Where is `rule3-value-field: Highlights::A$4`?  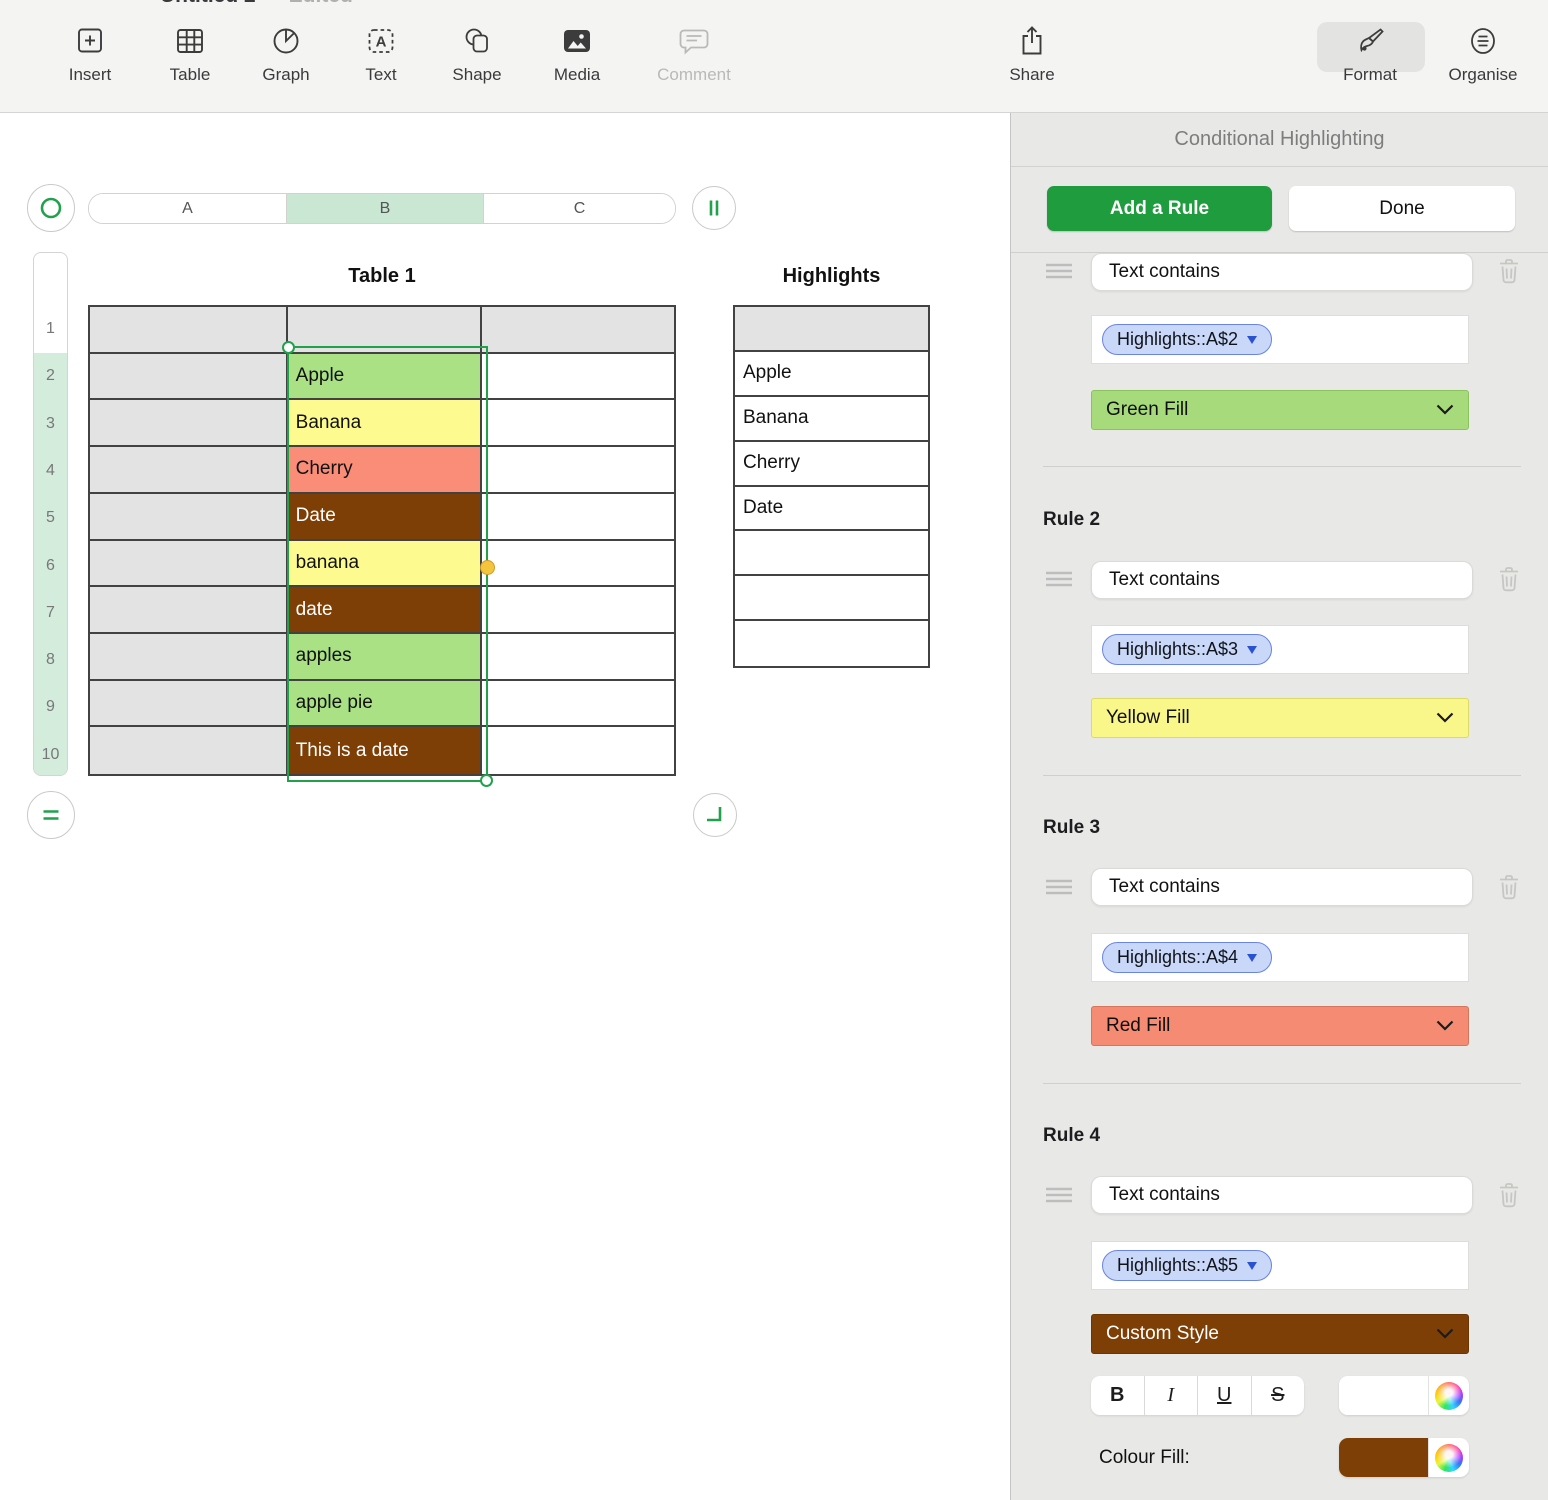
rule3-value-field: Highlights::A$4 is located at coordinates (1280, 957).